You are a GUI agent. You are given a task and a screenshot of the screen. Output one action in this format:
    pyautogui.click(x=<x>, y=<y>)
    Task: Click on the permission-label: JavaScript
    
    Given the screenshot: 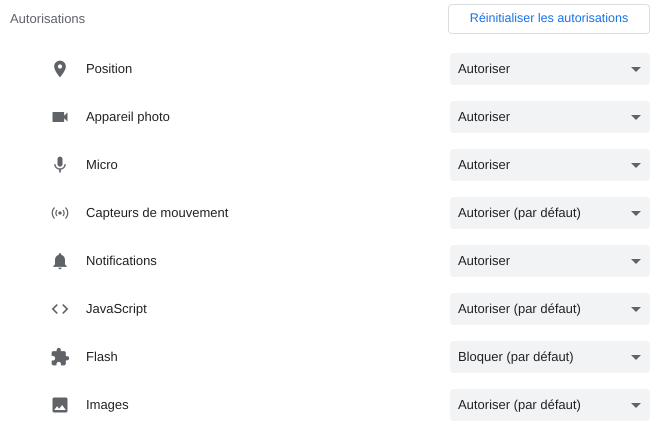 What is the action you would take?
    pyautogui.click(x=117, y=309)
    